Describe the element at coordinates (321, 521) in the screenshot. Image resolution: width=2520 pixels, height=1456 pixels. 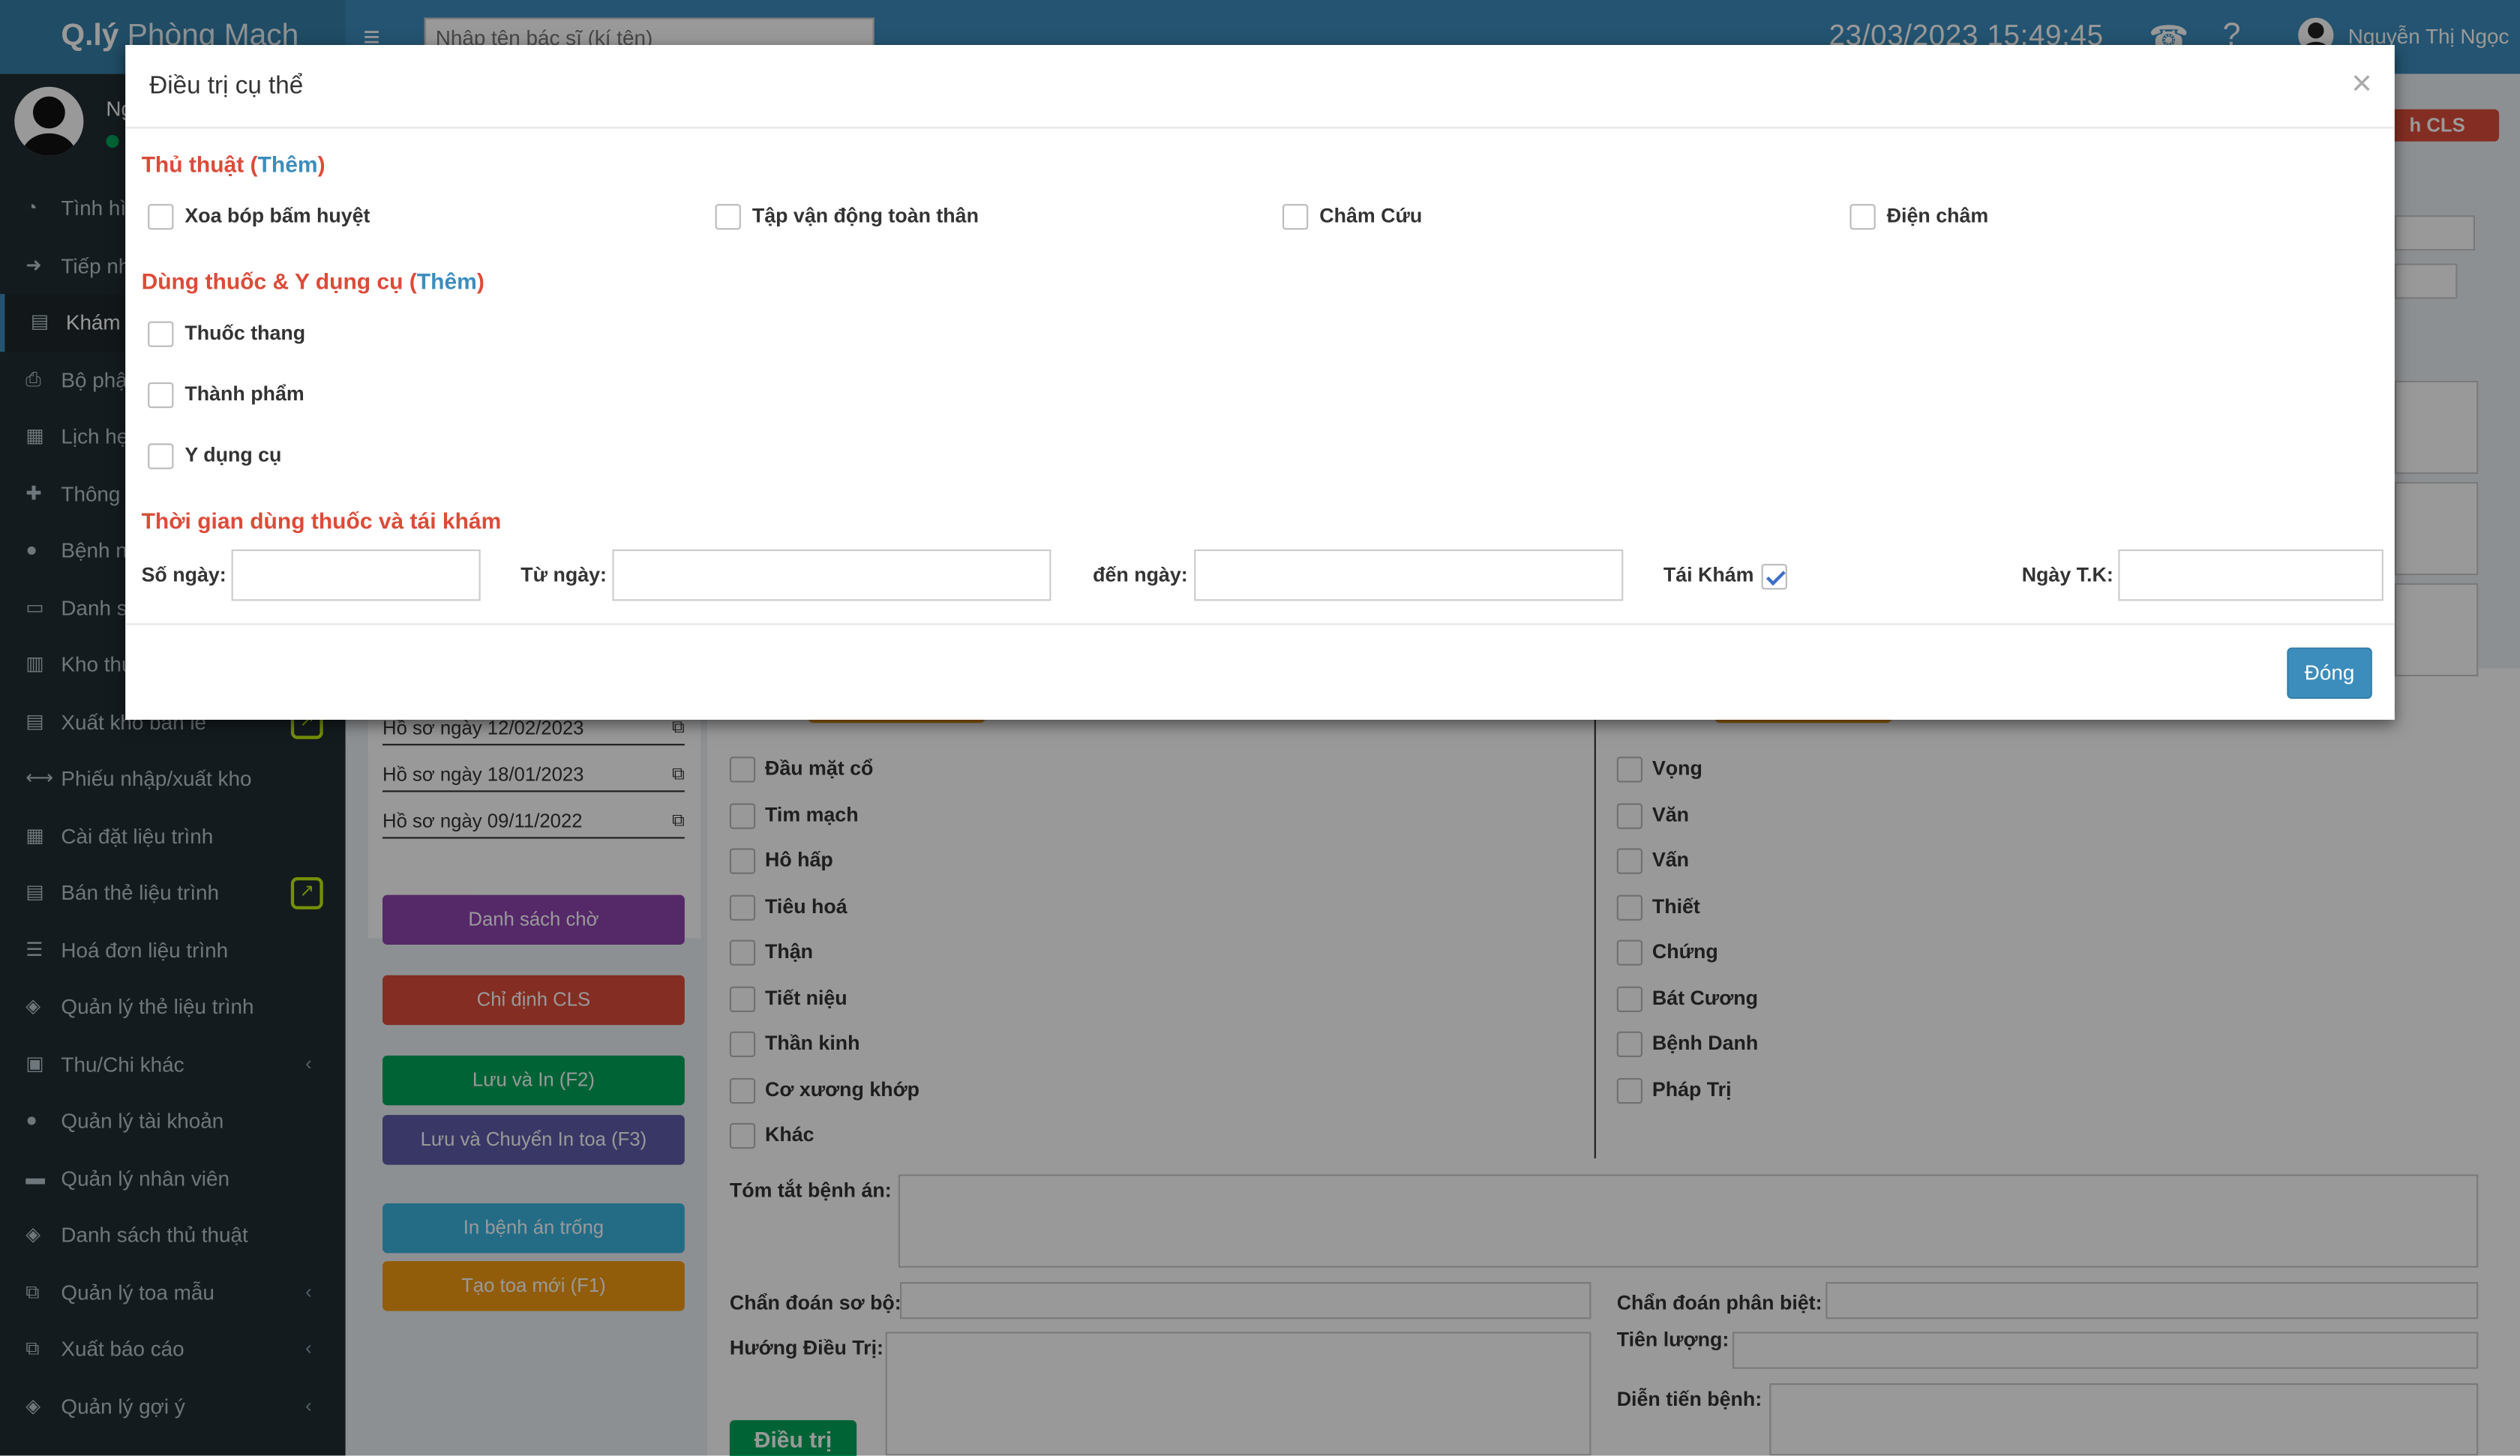
I see `schedule-section-title: Thời gian dùng thuốc và tái khám` at that location.